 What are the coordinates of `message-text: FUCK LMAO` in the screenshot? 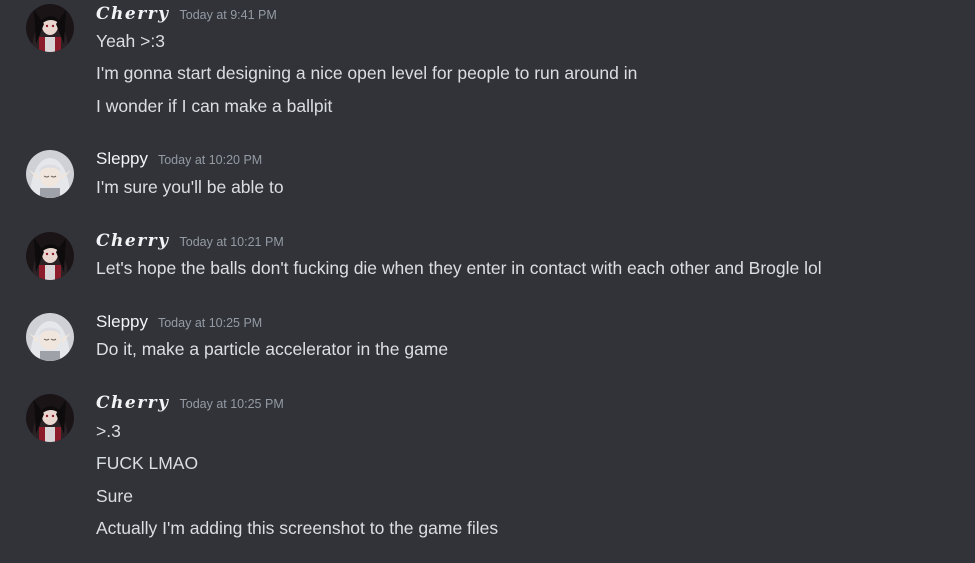 It's located at (147, 463).